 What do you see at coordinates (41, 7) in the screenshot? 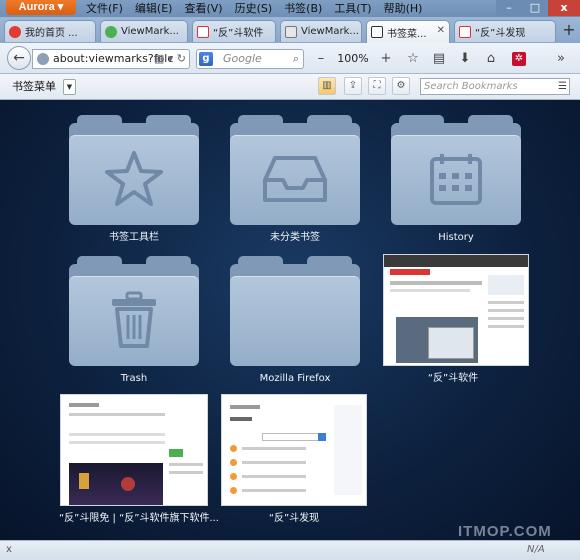
I see `app-menu-button: Aurora ▾` at bounding box center [41, 7].